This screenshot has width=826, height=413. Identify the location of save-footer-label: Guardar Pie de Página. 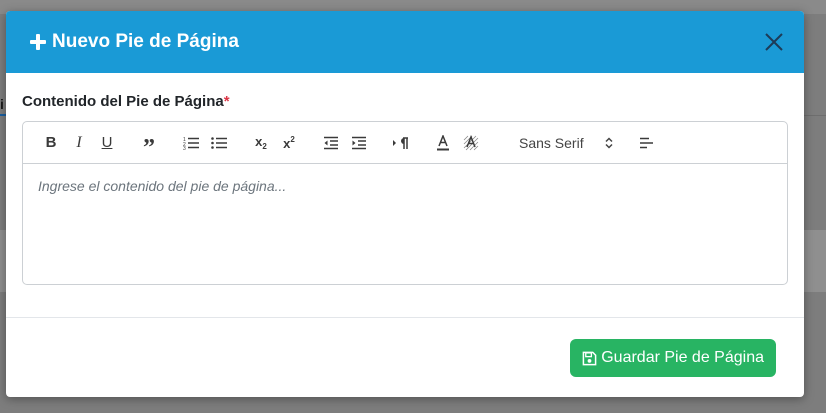
(682, 357).